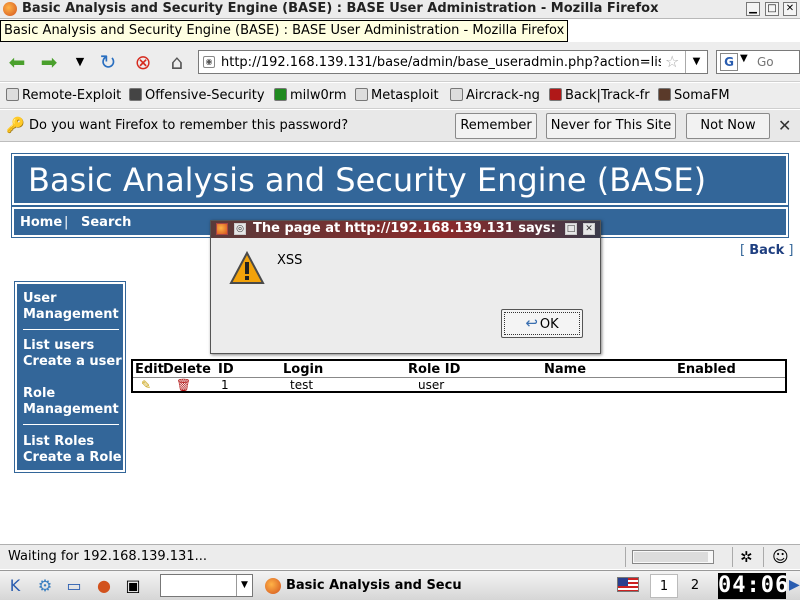 The height and width of the screenshot is (600, 800). I want to click on progress-fill, so click(671, 557).